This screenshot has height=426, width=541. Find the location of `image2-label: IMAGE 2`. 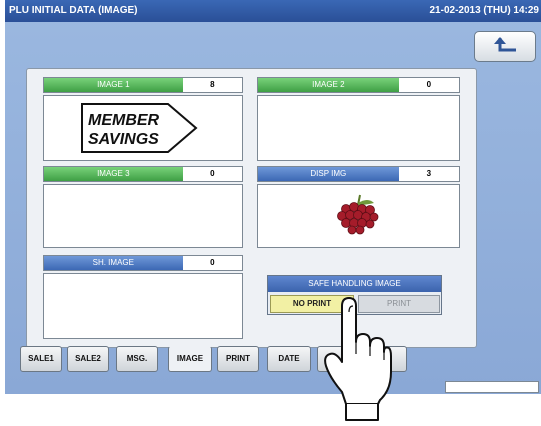

image2-label: IMAGE 2 is located at coordinates (328, 85).